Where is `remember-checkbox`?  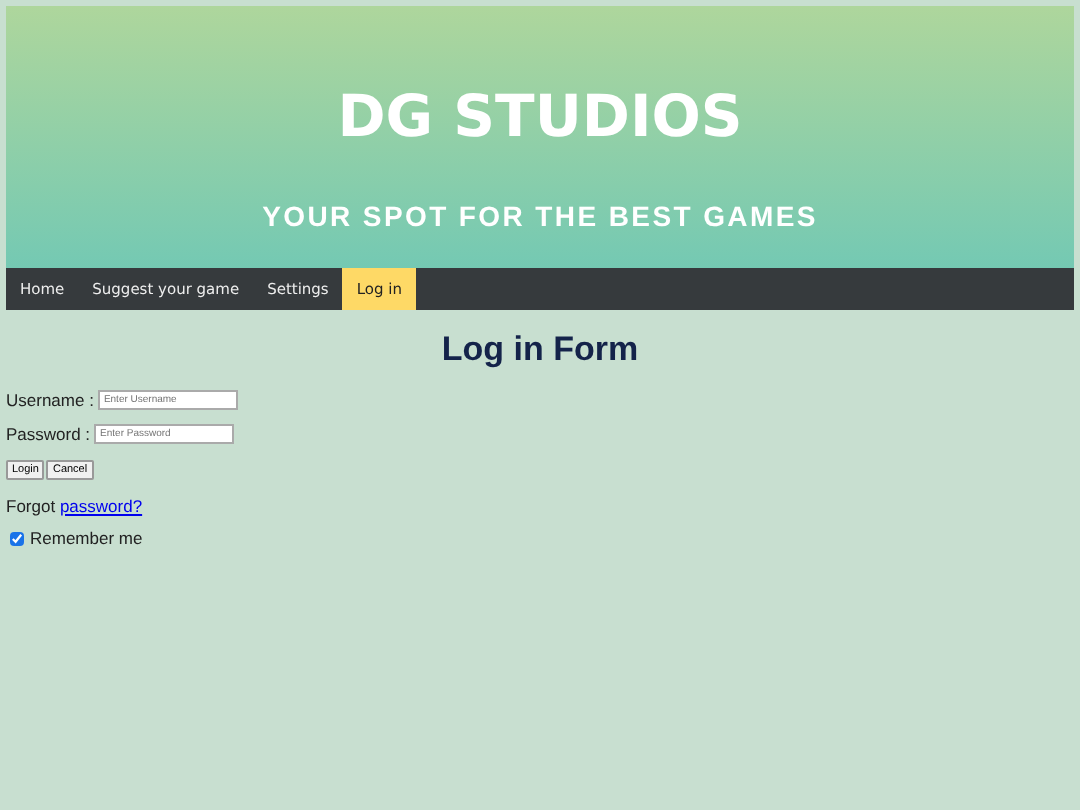
remember-checkbox is located at coordinates (17, 538).